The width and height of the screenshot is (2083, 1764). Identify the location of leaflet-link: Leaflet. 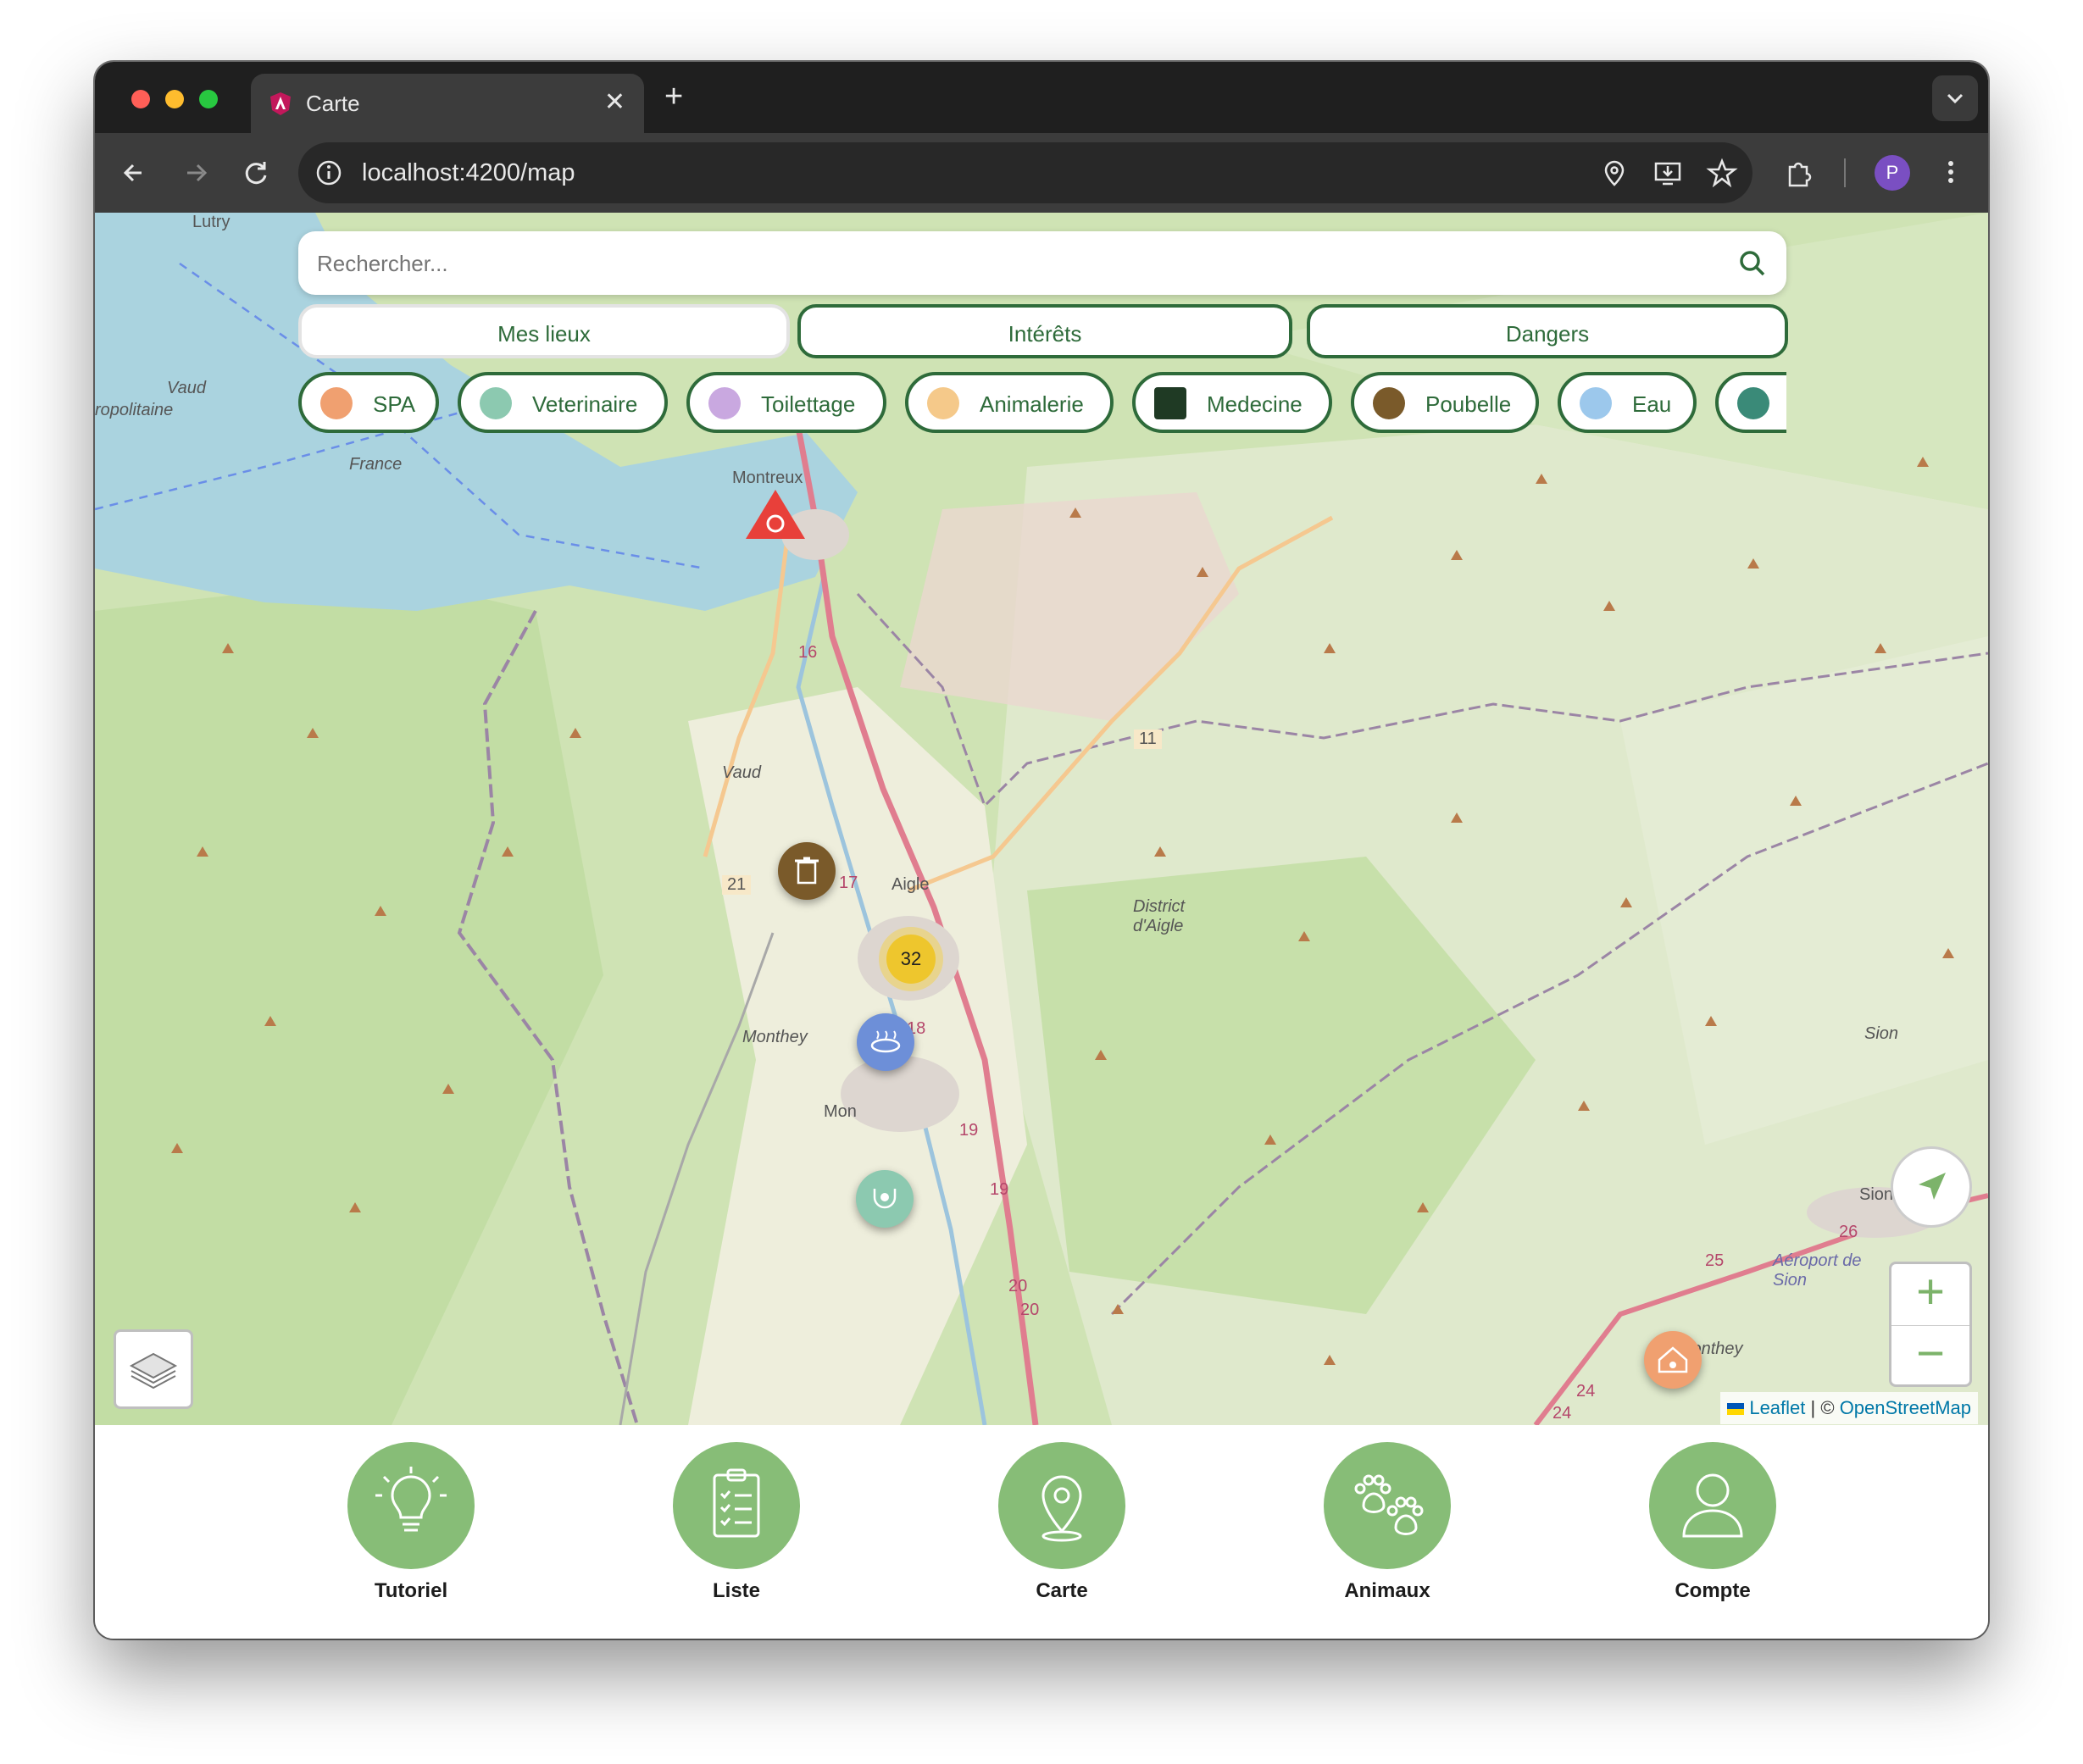
(1777, 1407).